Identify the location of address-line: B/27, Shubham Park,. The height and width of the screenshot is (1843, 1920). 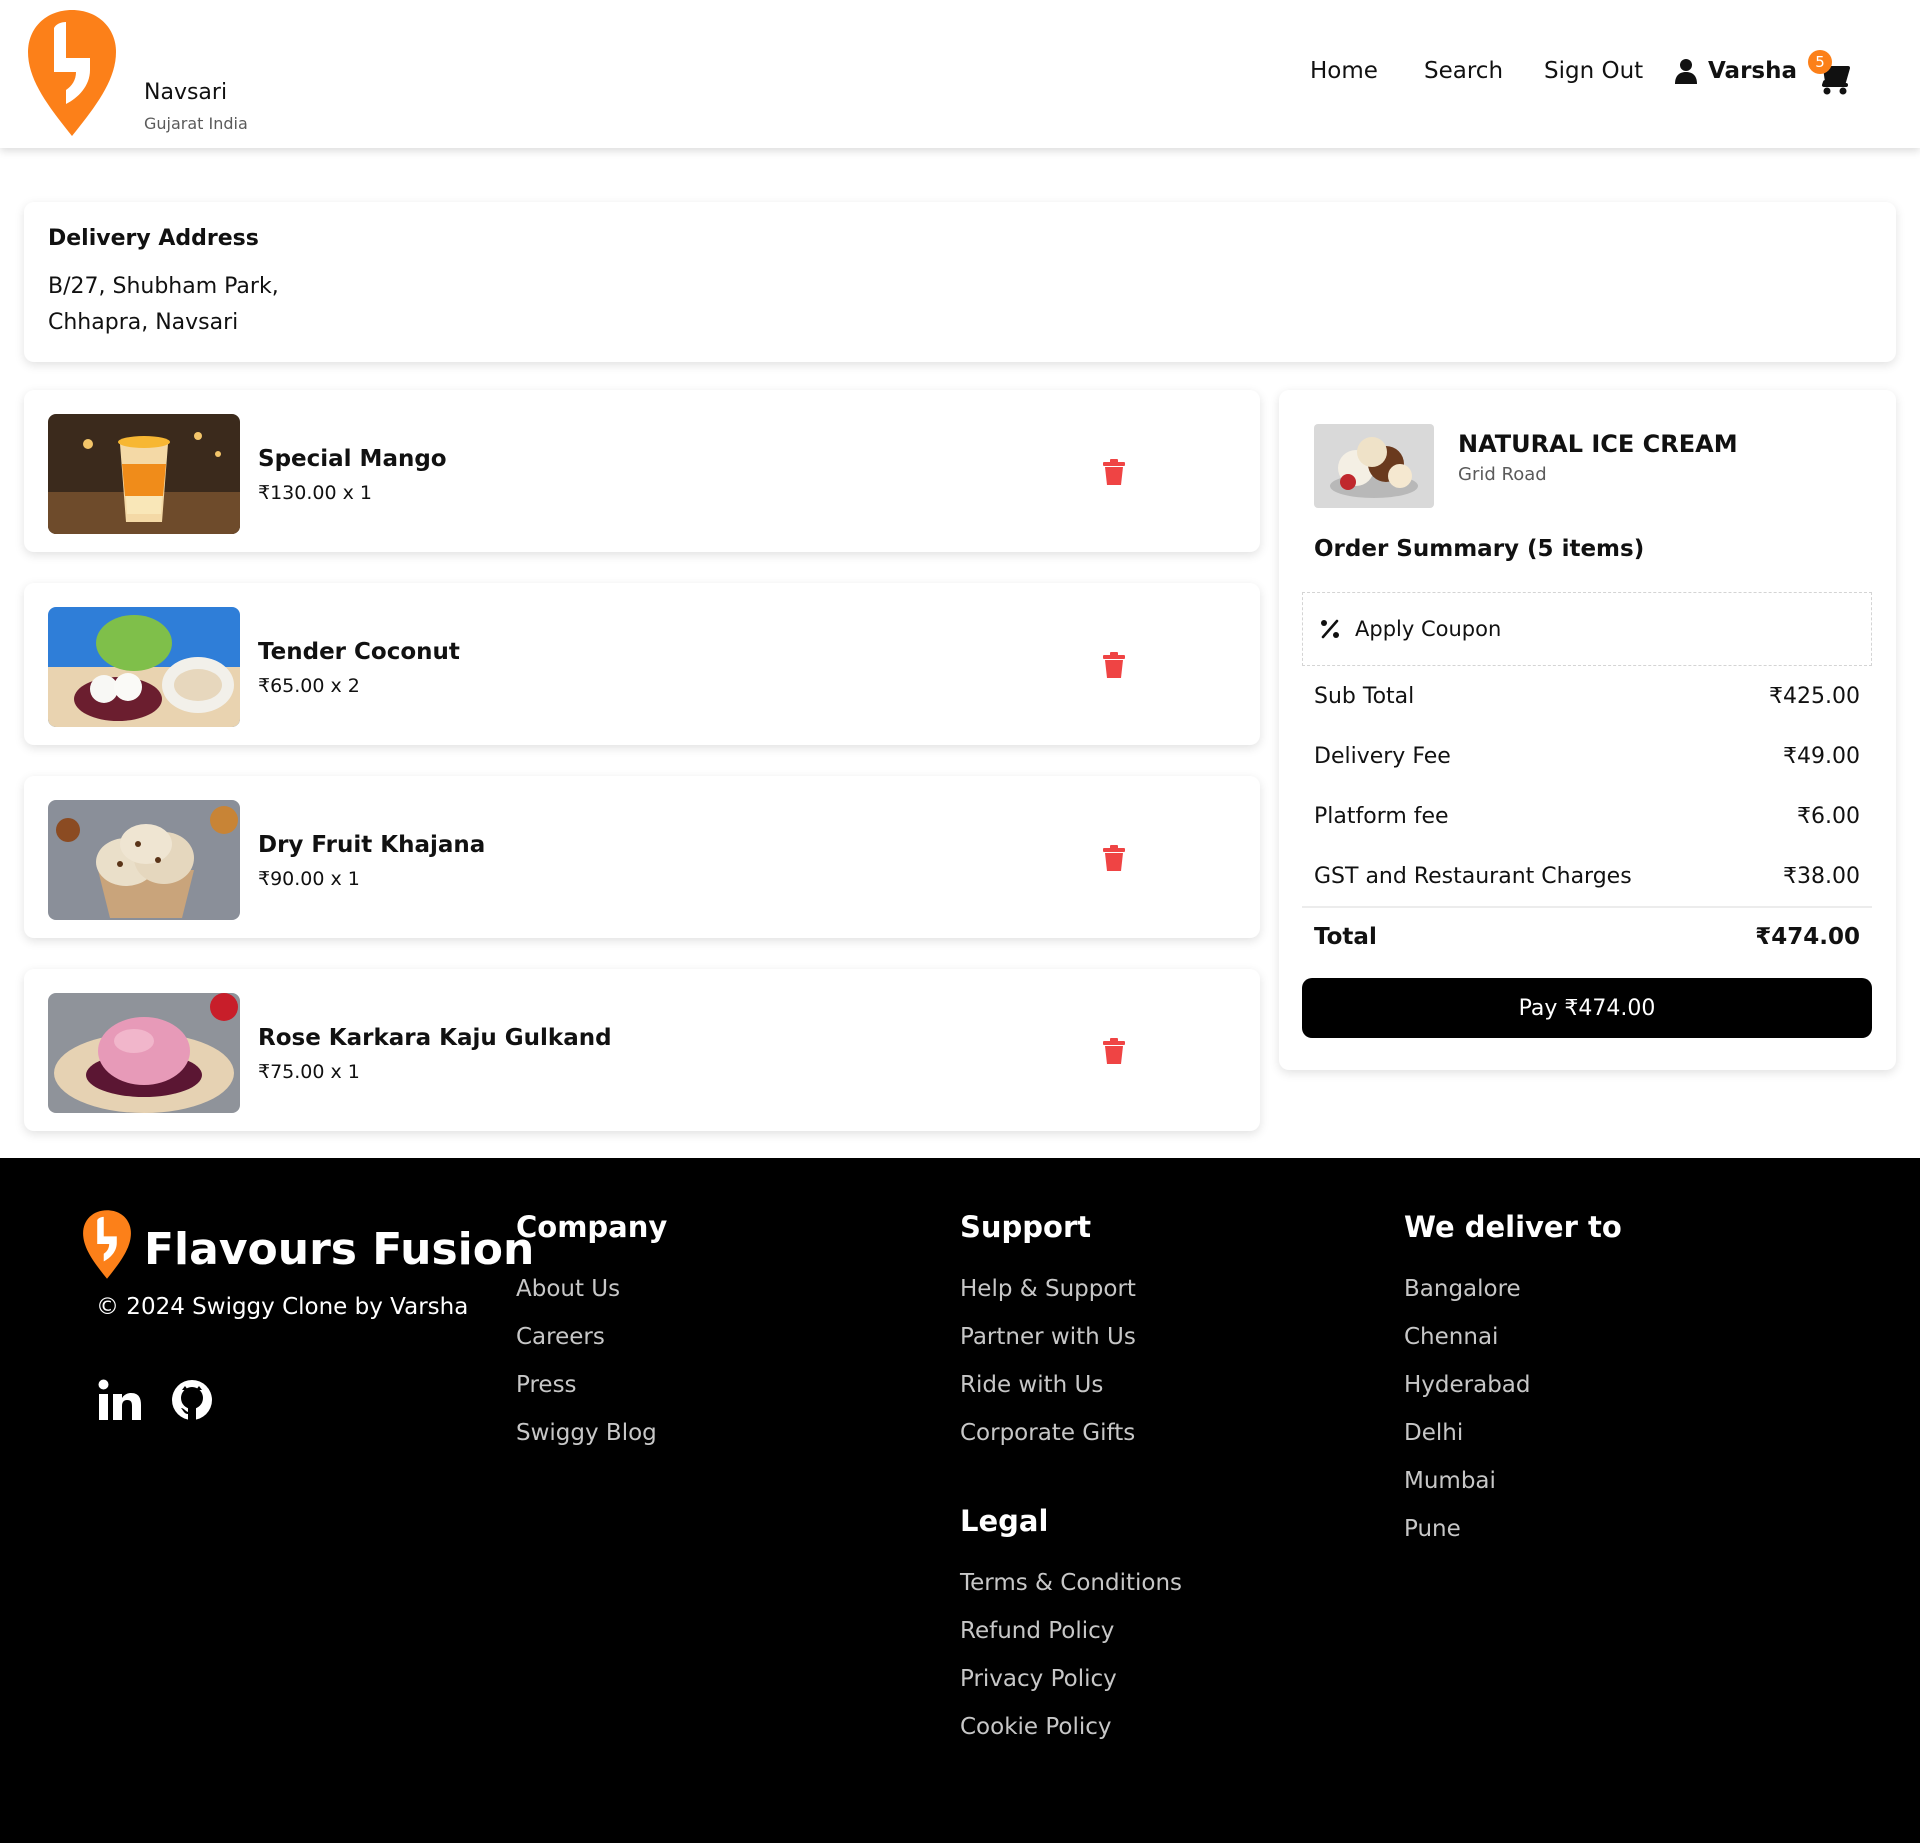
(163, 286).